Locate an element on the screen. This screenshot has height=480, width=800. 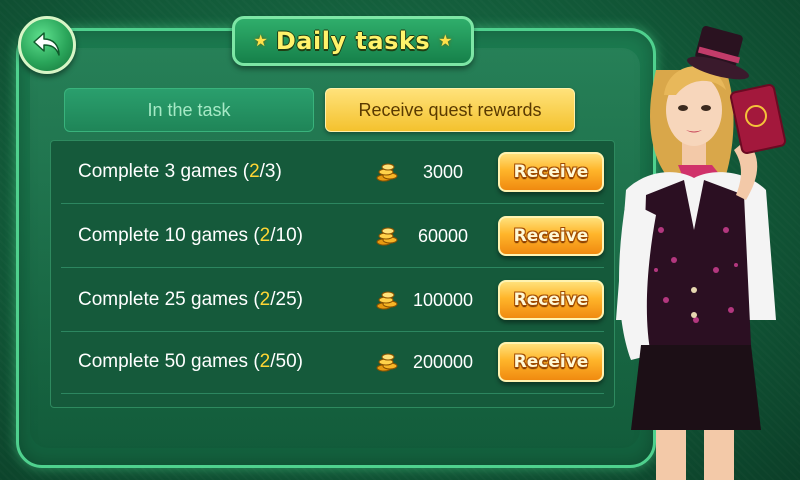
task-row: Complete 10 games (2/10) 60000 Receive is located at coordinates (333, 236).